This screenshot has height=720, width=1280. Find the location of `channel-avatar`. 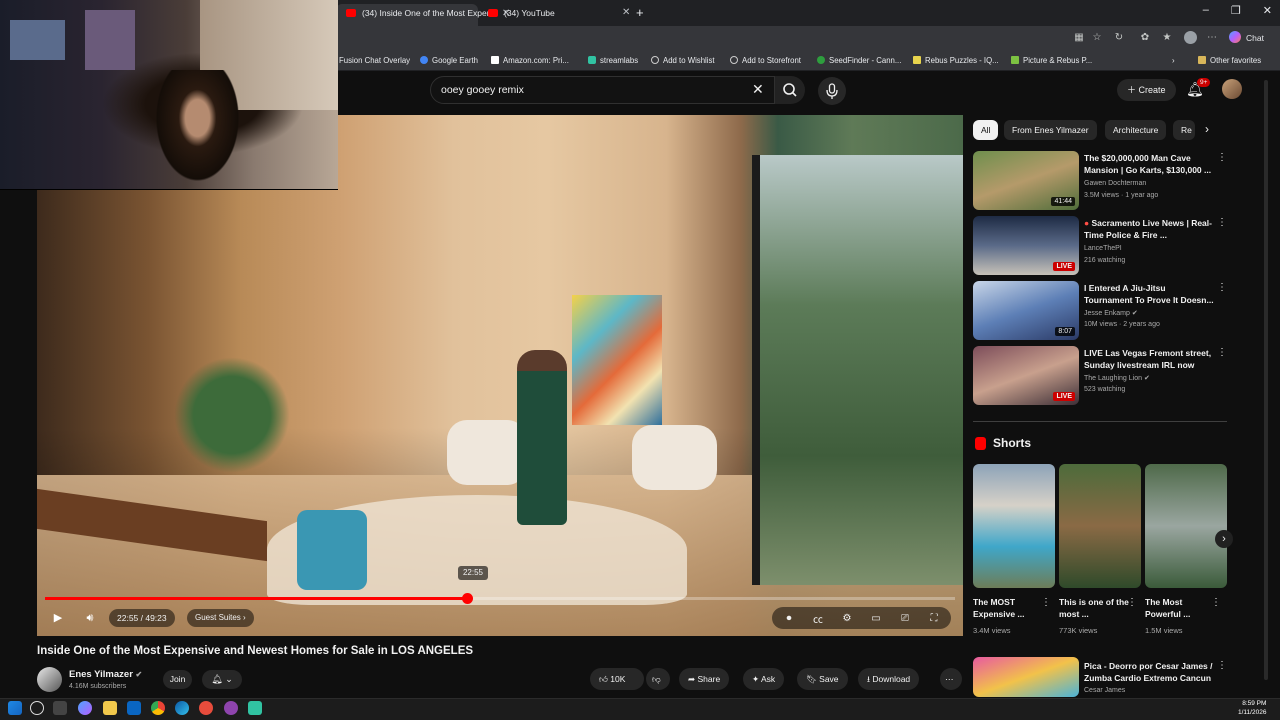

channel-avatar is located at coordinates (49, 679).